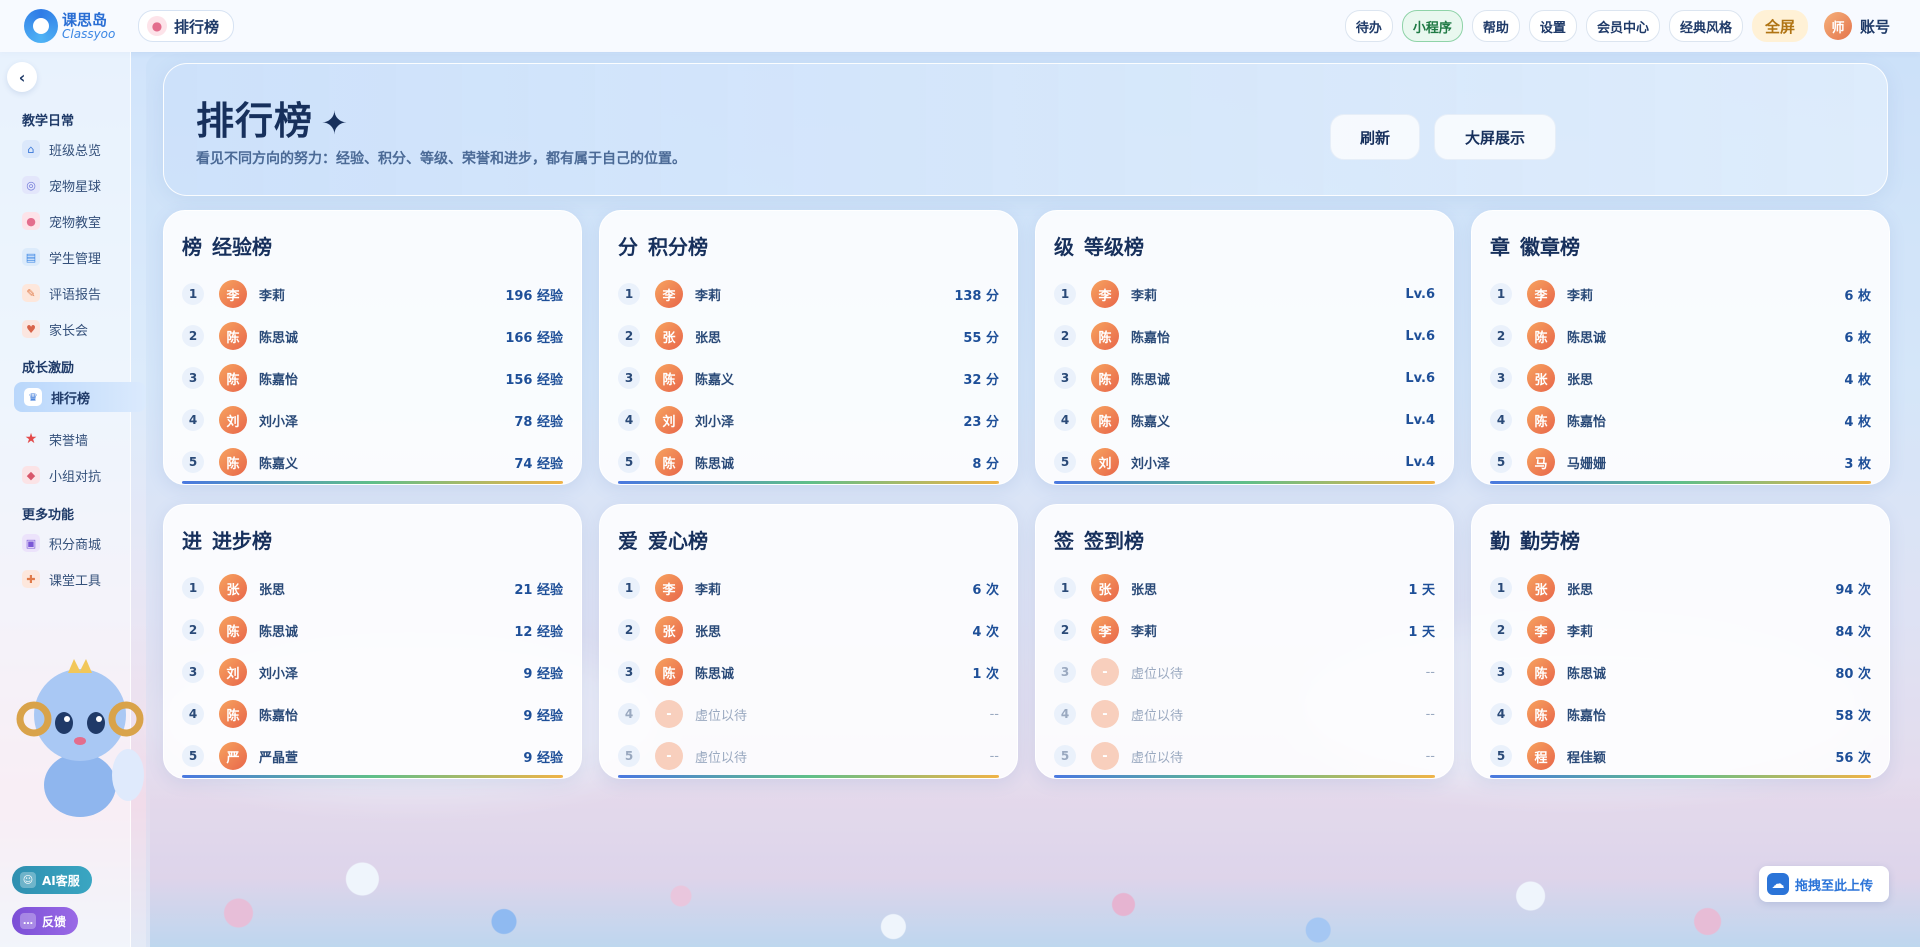 This screenshot has height=947, width=1920. Describe the element at coordinates (1144, 590) in the screenshot. I see `student-name: 张思` at that location.